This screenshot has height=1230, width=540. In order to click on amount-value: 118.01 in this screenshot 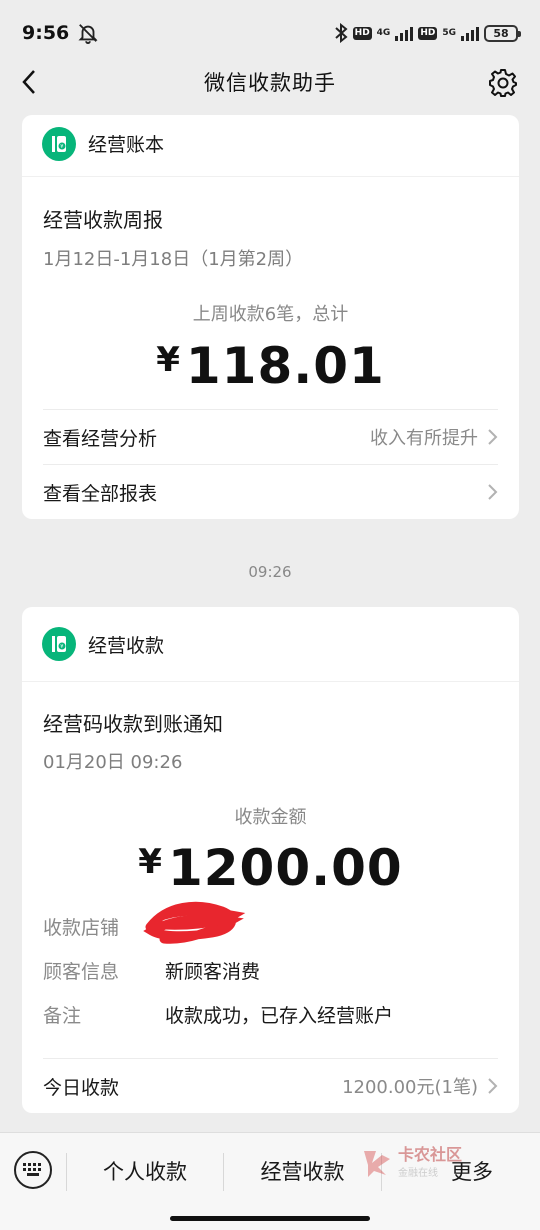, I will do `click(285, 366)`.